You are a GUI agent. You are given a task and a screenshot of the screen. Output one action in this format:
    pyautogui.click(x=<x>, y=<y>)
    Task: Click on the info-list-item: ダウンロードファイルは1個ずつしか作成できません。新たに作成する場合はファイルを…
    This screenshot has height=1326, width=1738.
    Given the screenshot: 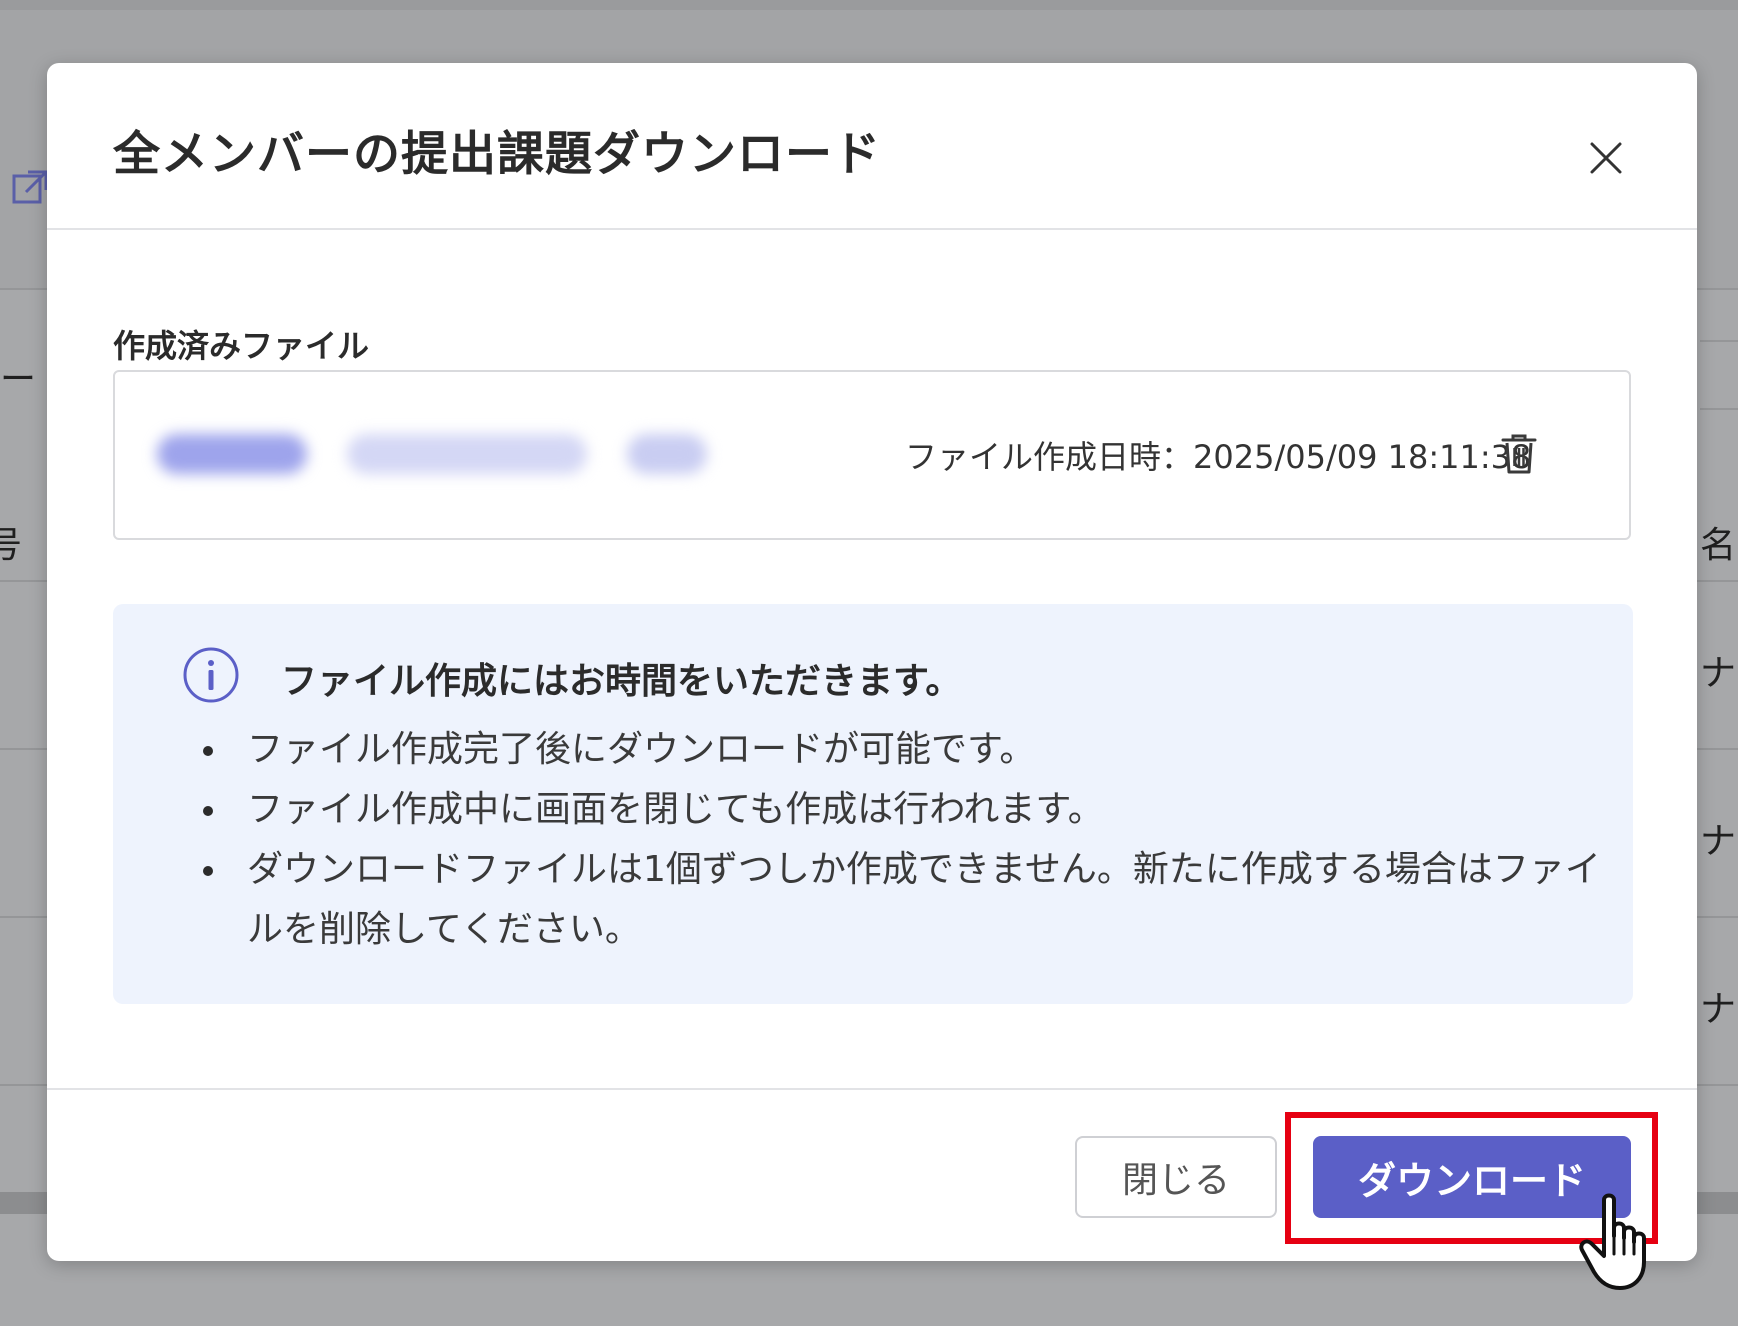 What is the action you would take?
    pyautogui.click(x=903, y=900)
    